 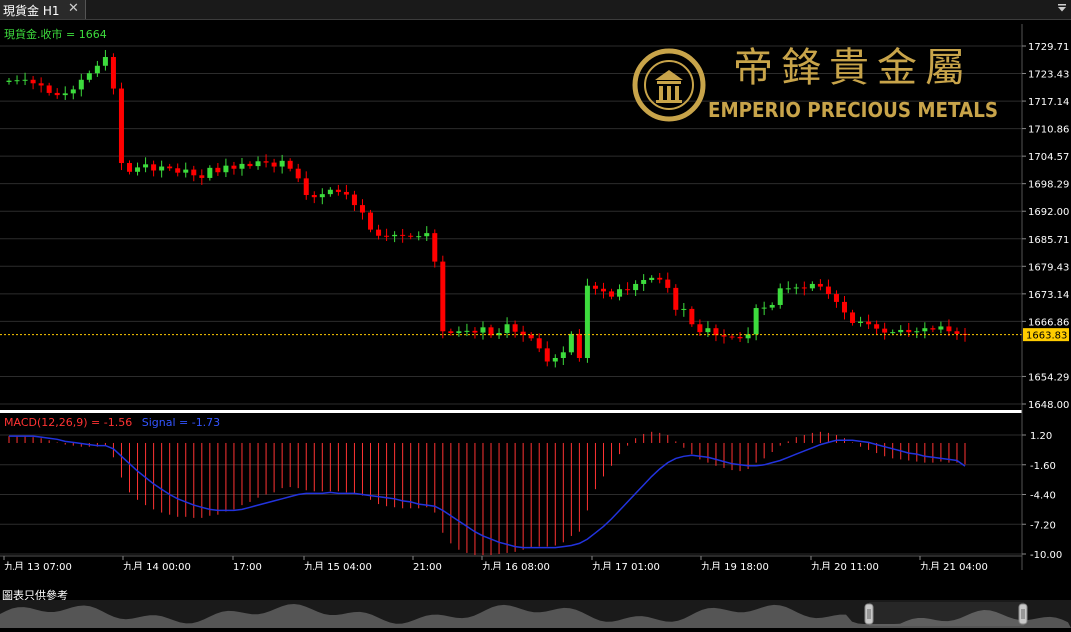 I want to click on price-tick-label: 1704.57, so click(x=1048, y=157).